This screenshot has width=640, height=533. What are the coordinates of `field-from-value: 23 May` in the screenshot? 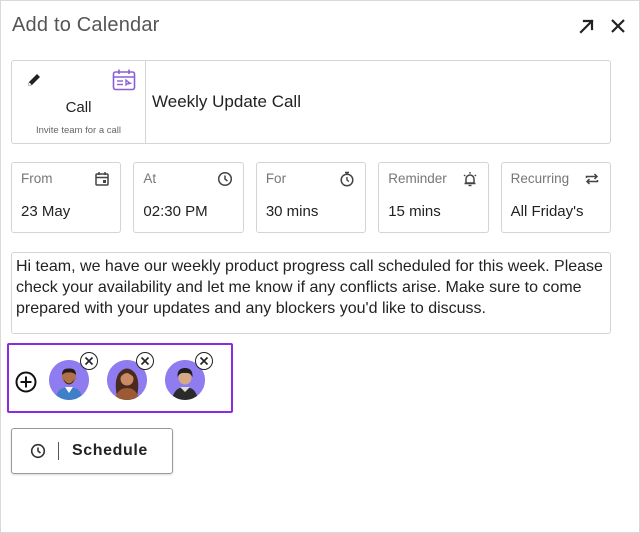 It's located at (46, 211).